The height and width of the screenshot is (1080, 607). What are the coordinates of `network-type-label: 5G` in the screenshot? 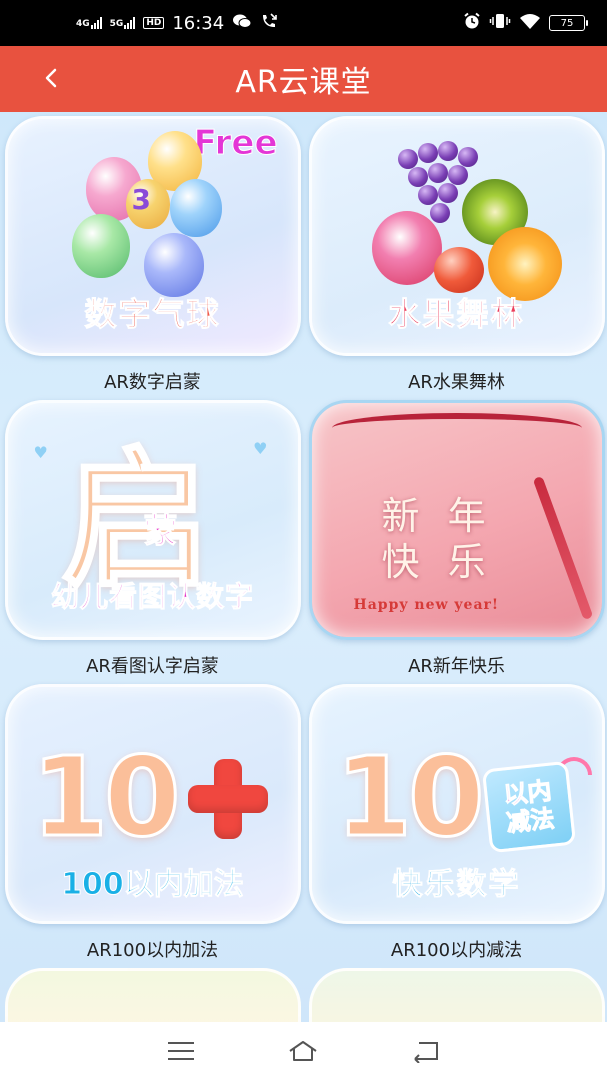 It's located at (116, 24).